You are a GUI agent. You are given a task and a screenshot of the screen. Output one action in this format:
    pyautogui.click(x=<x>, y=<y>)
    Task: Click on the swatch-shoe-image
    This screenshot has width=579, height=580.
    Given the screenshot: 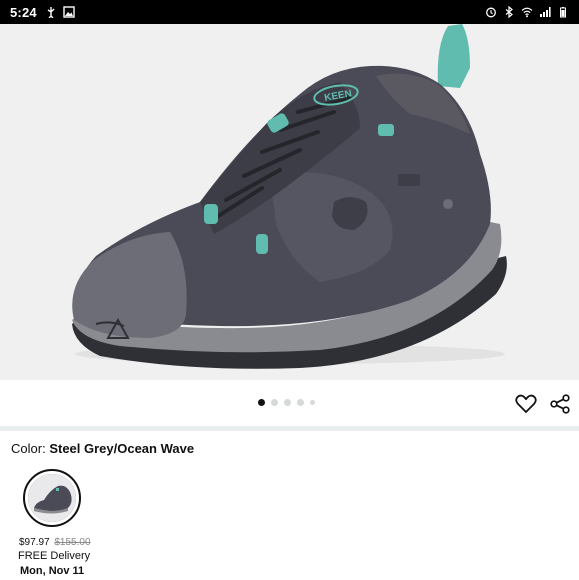 What is the action you would take?
    pyautogui.click(x=52, y=498)
    